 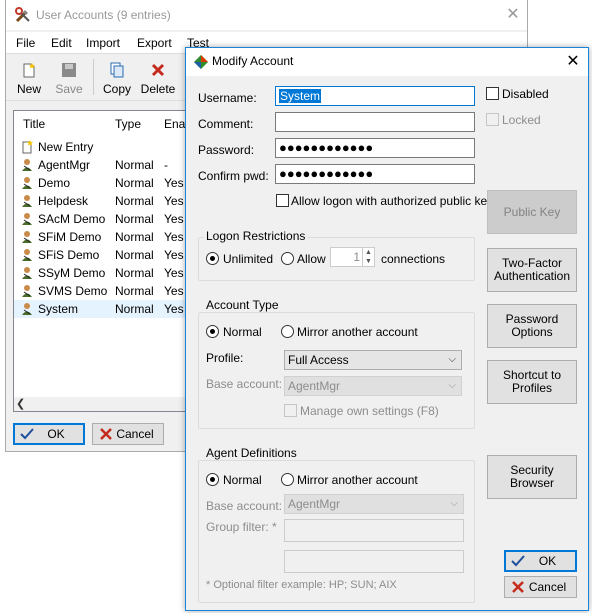 What do you see at coordinates (27, 434) in the screenshot?
I see `checkmark-icon` at bounding box center [27, 434].